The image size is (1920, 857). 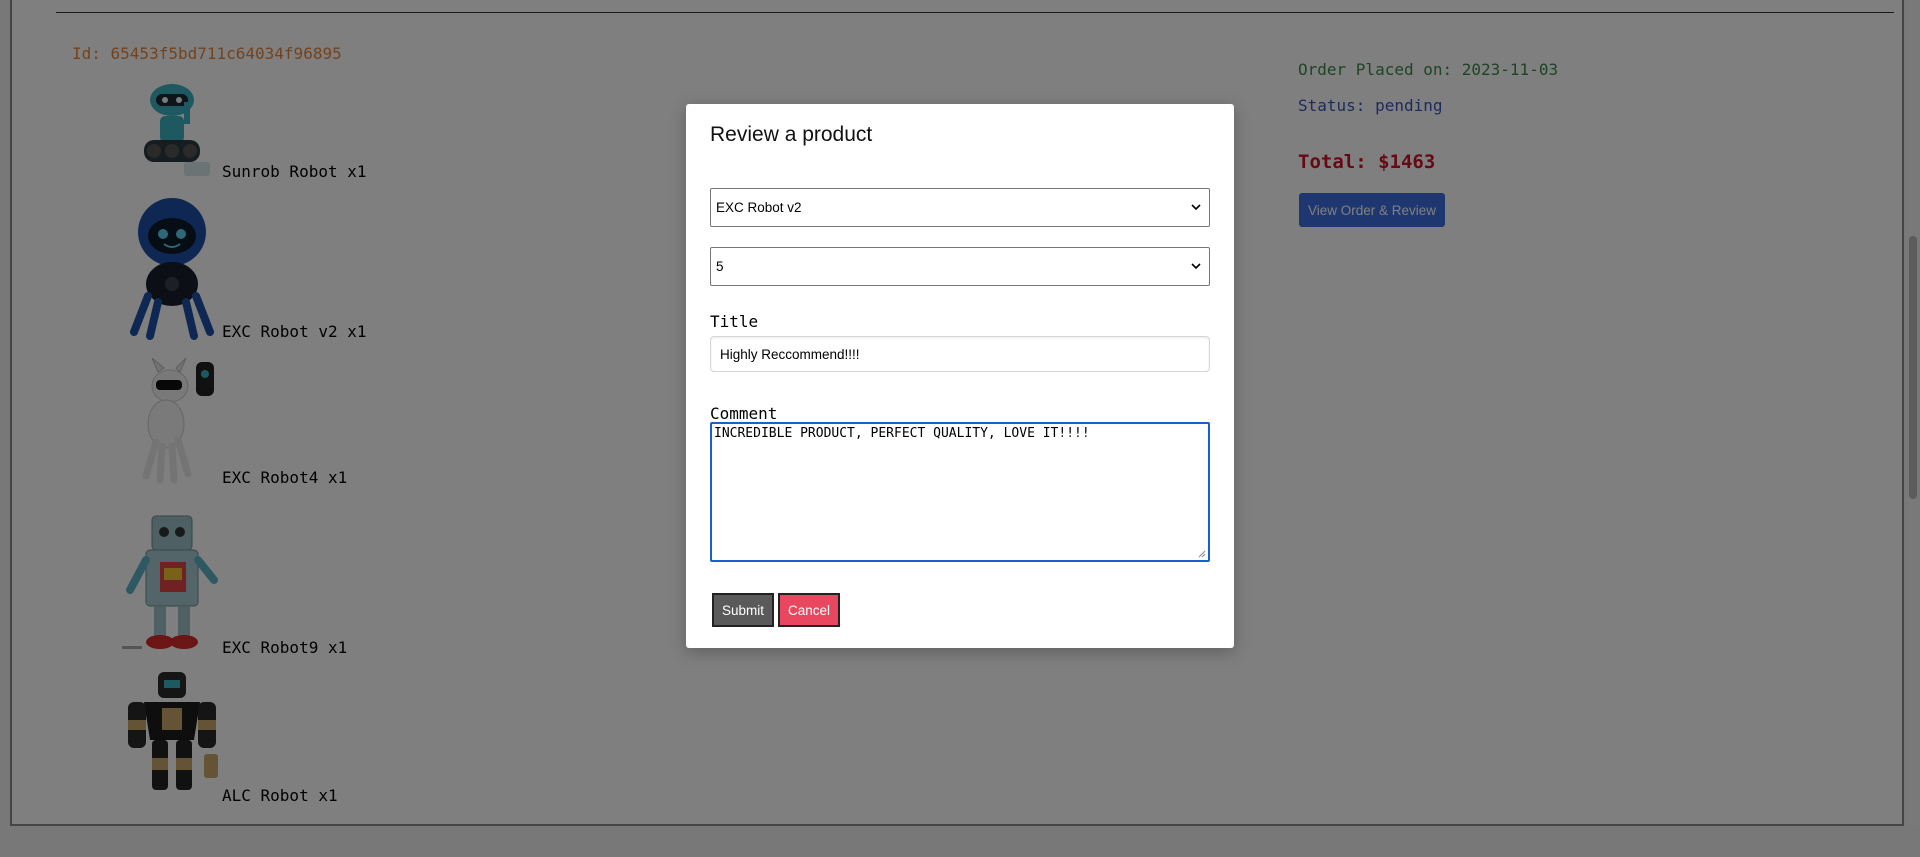 I want to click on modal-title: Review a product, so click(x=791, y=134).